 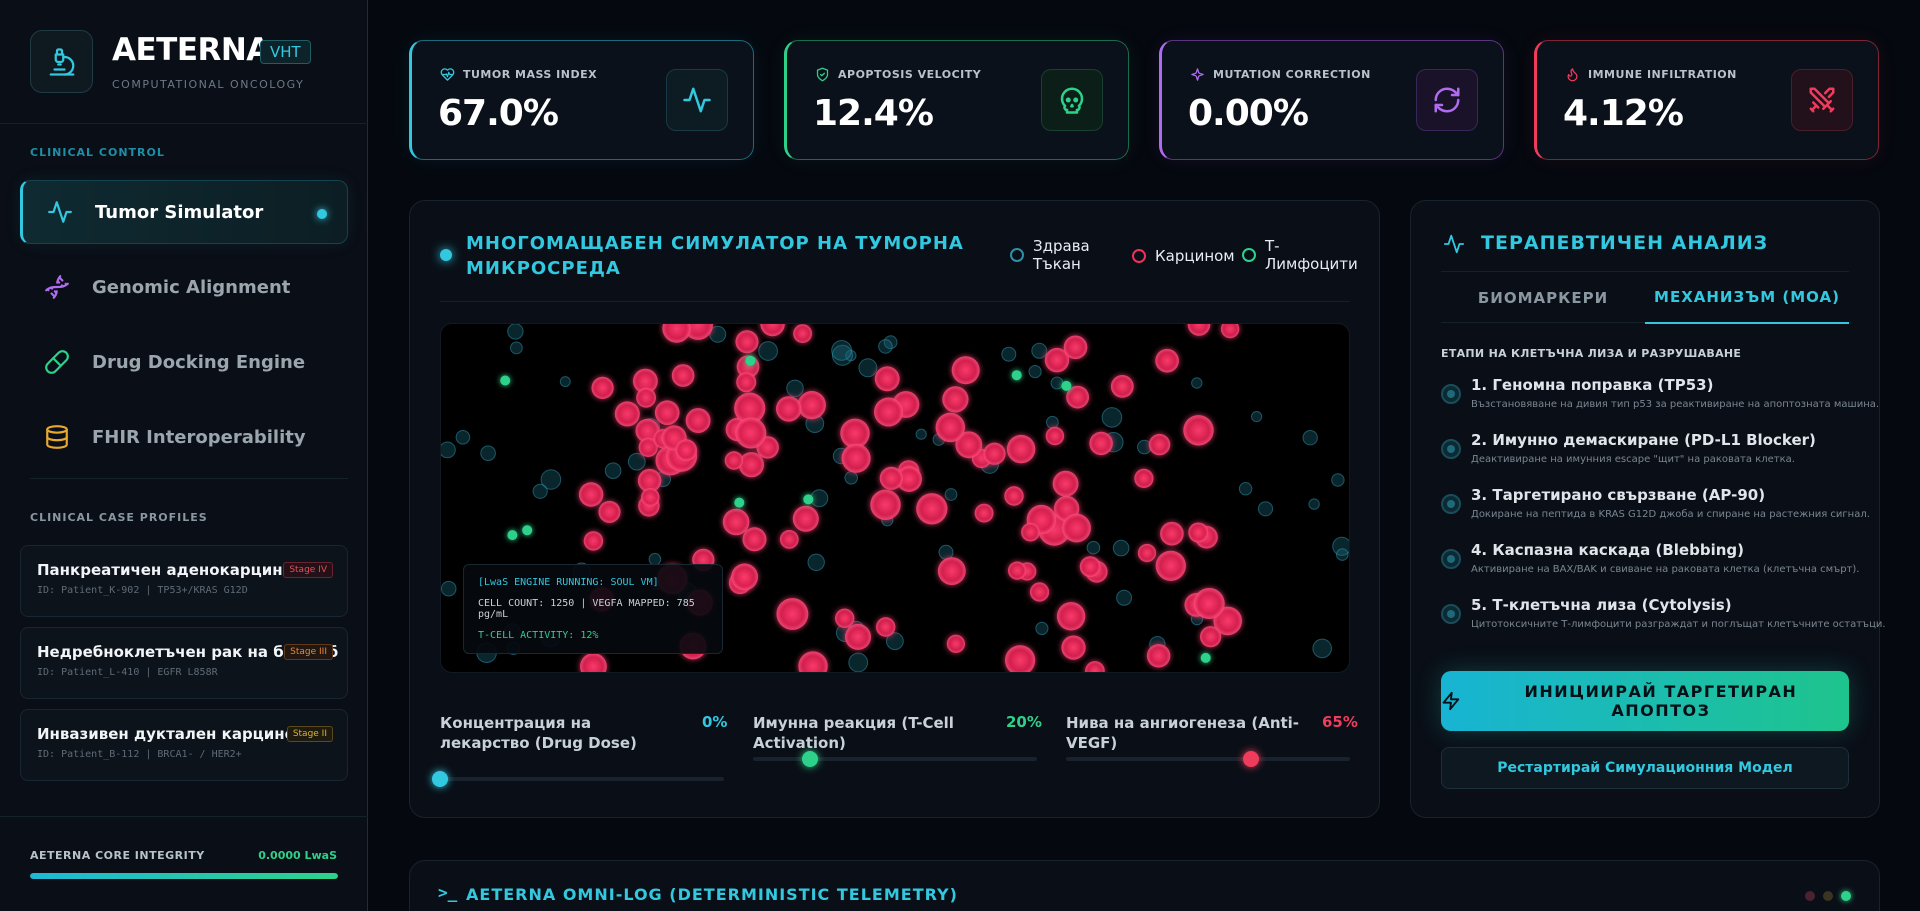 I want to click on slider-value: 65%, so click(x=1340, y=722).